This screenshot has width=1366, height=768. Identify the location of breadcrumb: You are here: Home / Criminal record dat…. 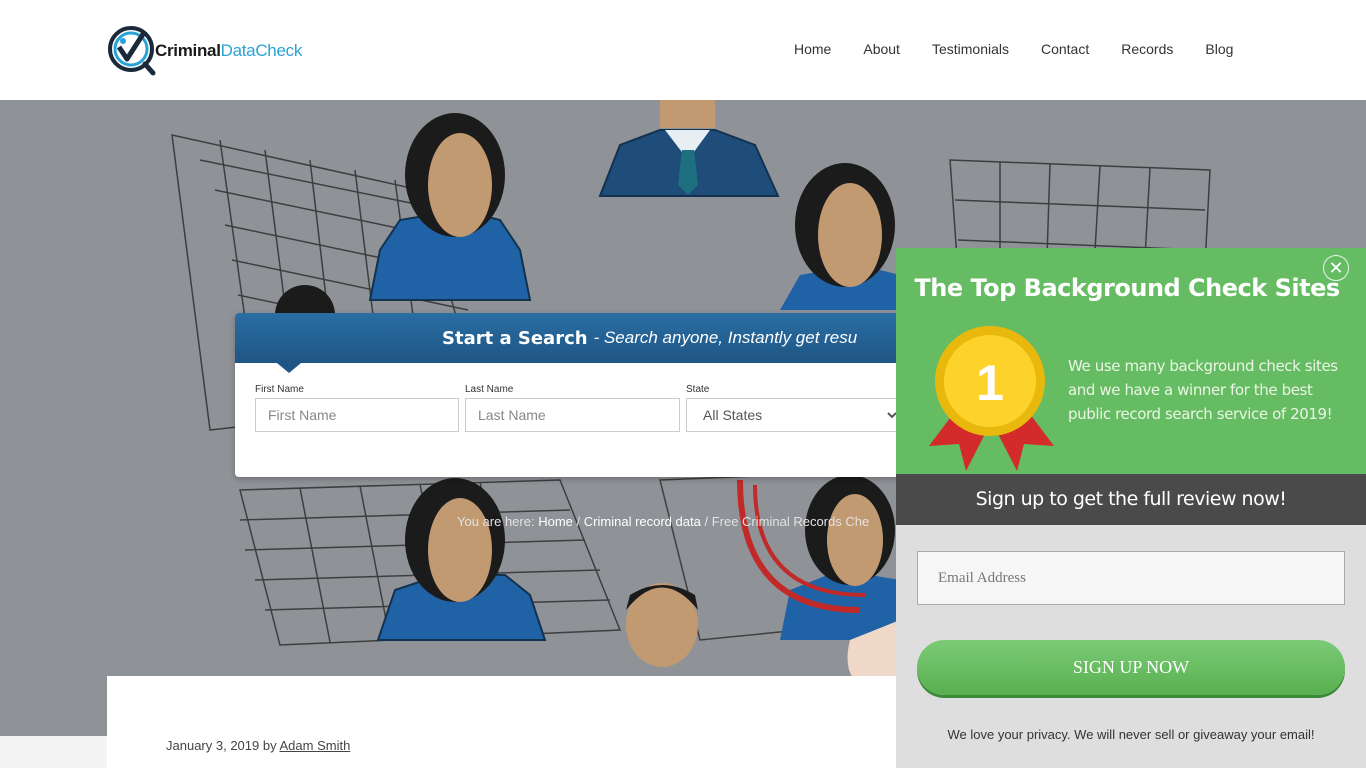
(663, 521).